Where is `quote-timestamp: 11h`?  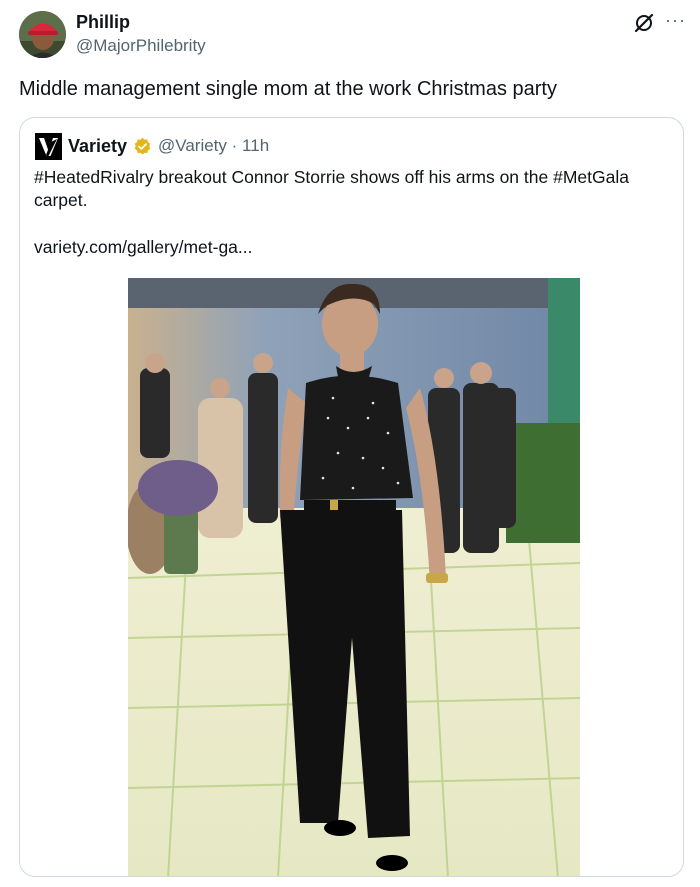
quote-timestamp: 11h is located at coordinates (255, 145).